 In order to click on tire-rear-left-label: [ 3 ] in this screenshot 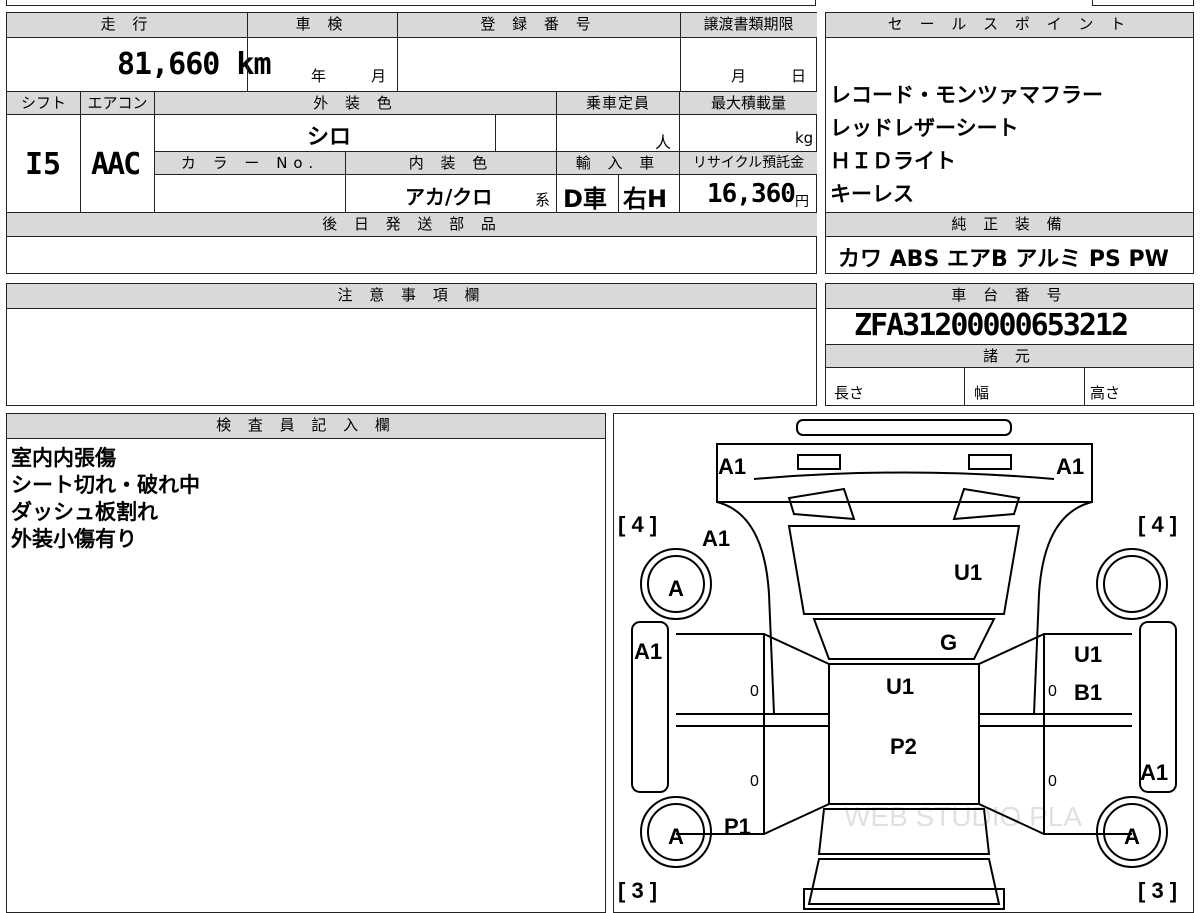, I will do `click(637, 890)`.